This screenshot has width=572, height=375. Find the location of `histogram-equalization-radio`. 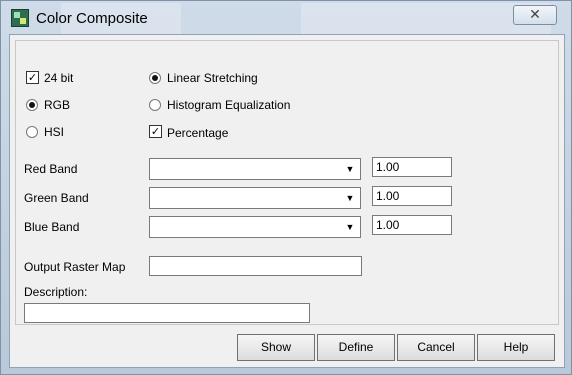

histogram-equalization-radio is located at coordinates (155, 105).